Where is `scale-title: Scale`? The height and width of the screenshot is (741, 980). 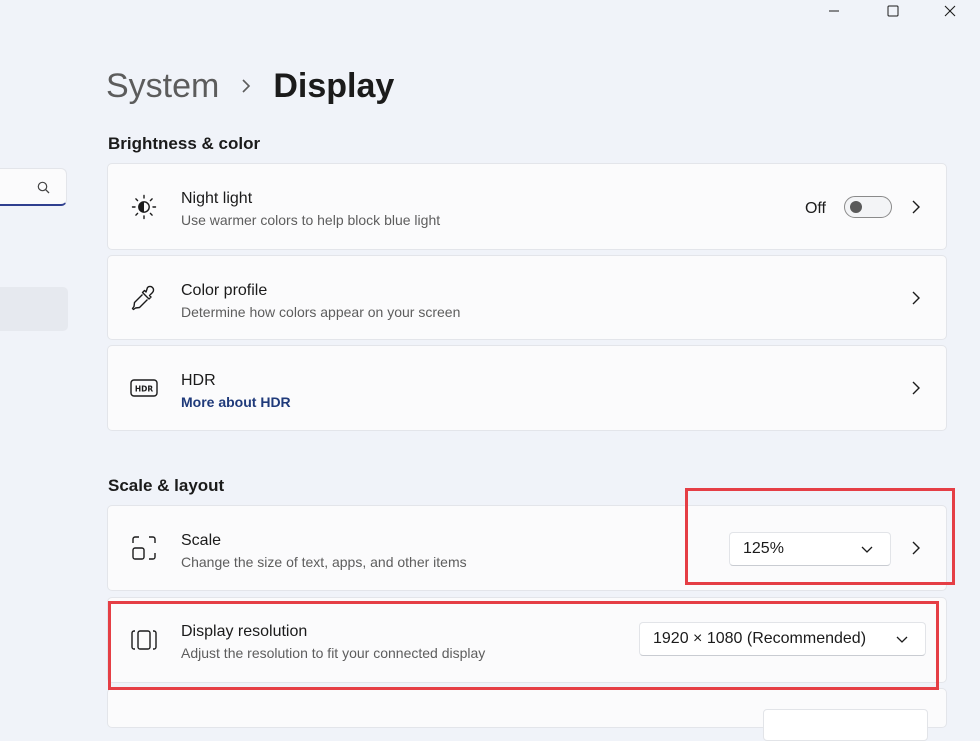
scale-title: Scale is located at coordinates (201, 540).